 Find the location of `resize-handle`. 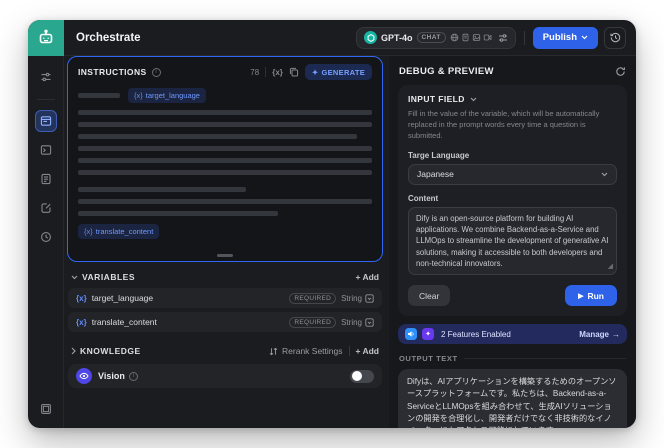

resize-handle is located at coordinates (225, 255).